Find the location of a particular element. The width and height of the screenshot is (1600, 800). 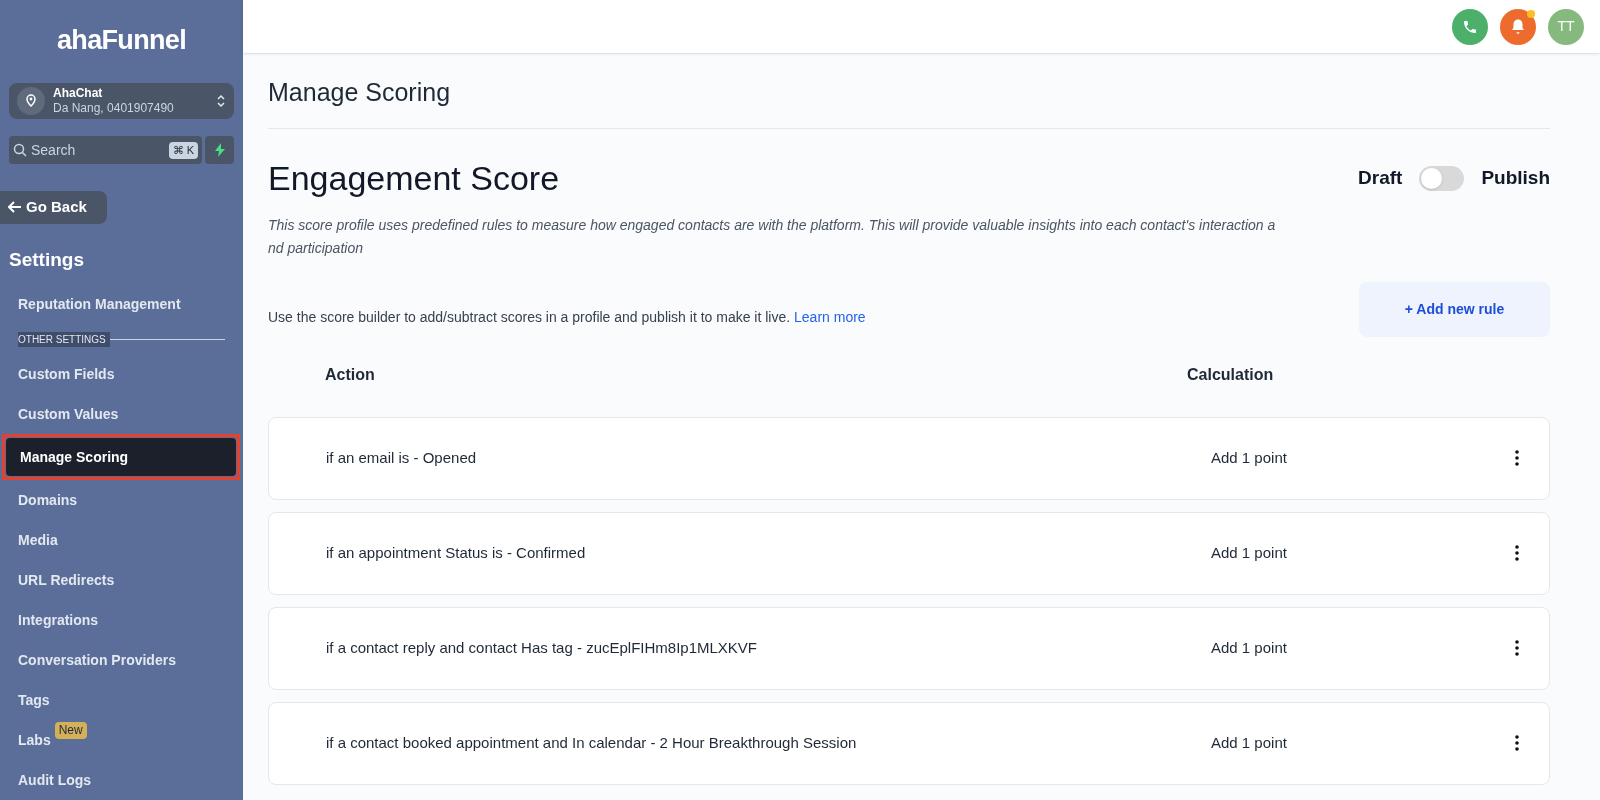

rule-action: if a contact reply and contact Has tag - zucEplFIHm8Ip1MLXKVF is located at coordinates (542, 647).